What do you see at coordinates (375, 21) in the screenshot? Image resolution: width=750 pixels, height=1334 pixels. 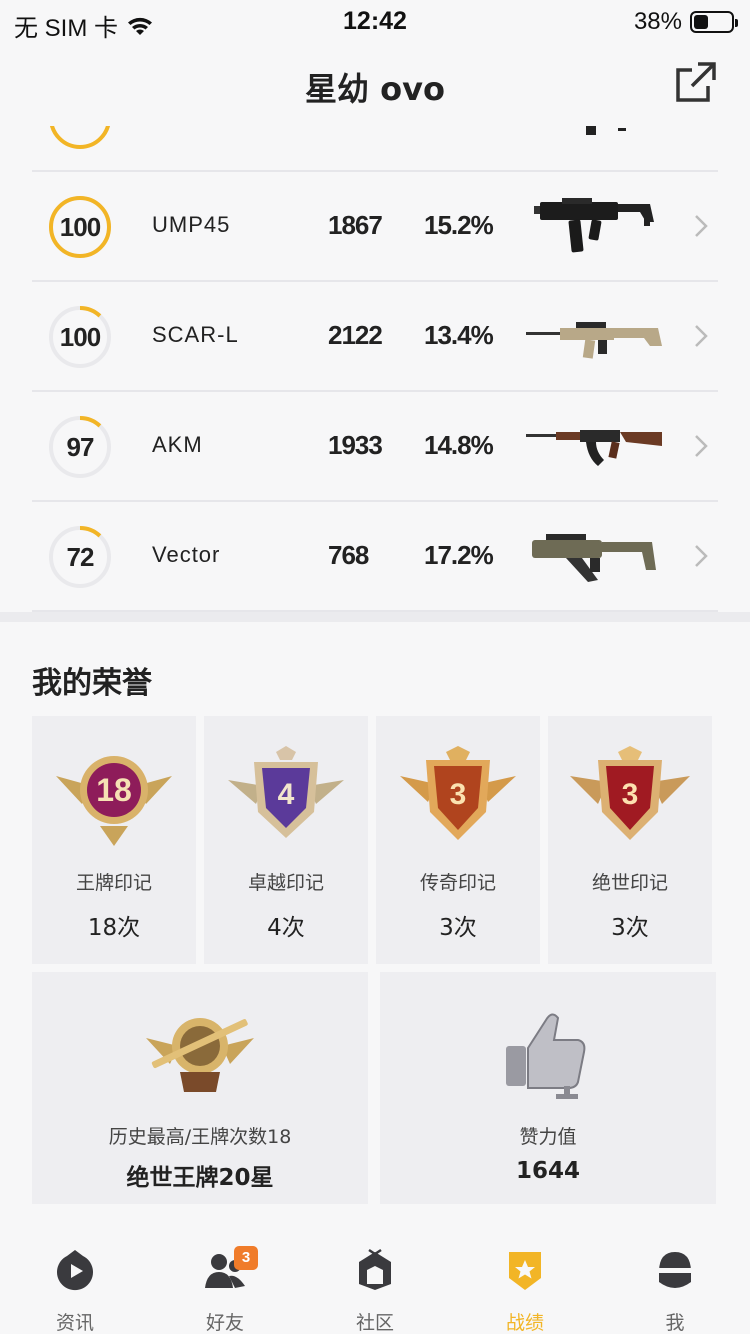 I see `status-bar: 无 SIM 卡 12:42 38%` at bounding box center [375, 21].